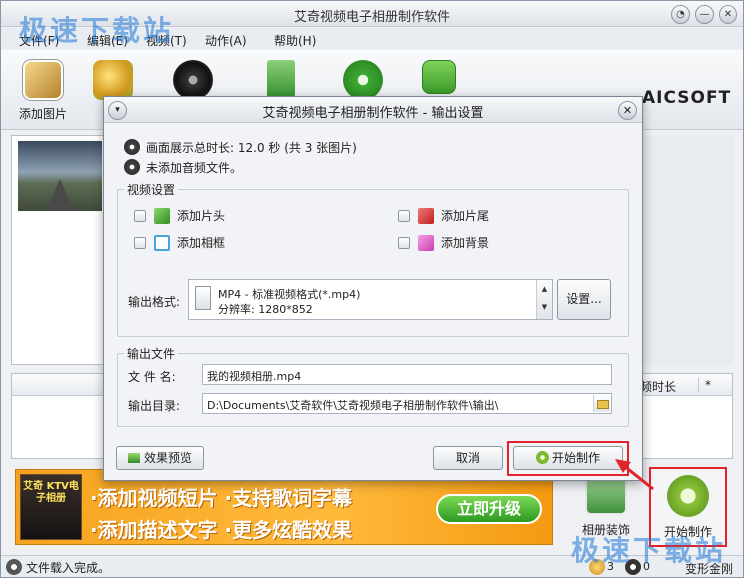 The height and width of the screenshot is (578, 744). Describe the element at coordinates (728, 14) in the screenshot. I see `close-button: ✕` at that location.